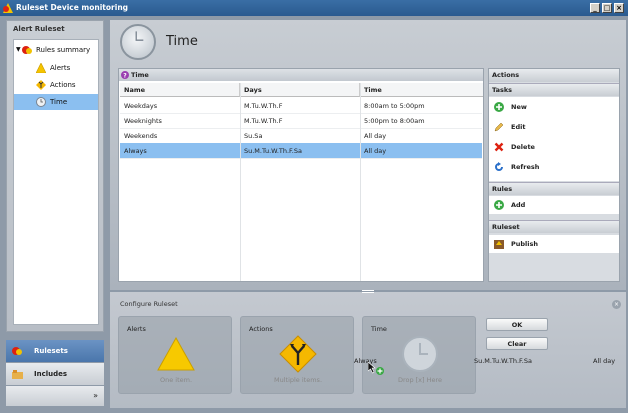 The height and width of the screenshot is (413, 628). What do you see at coordinates (368, 291) in the screenshot?
I see `splitter-grip` at bounding box center [368, 291].